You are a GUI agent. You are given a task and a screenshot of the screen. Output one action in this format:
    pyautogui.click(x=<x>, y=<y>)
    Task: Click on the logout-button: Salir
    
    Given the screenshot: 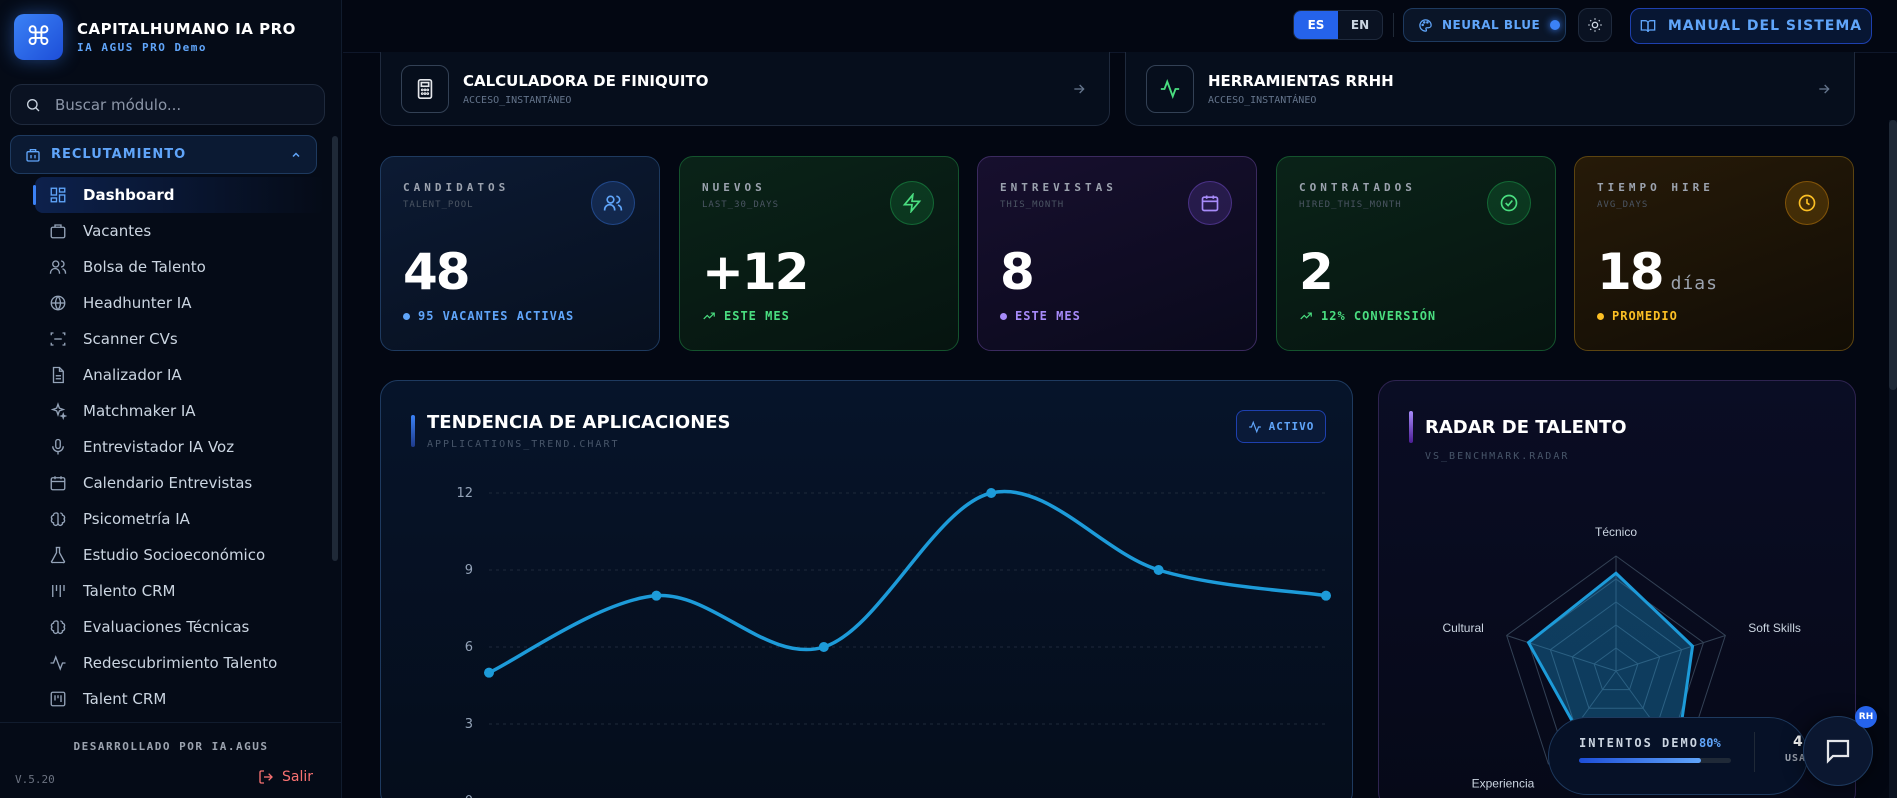 What is the action you would take?
    pyautogui.click(x=285, y=777)
    